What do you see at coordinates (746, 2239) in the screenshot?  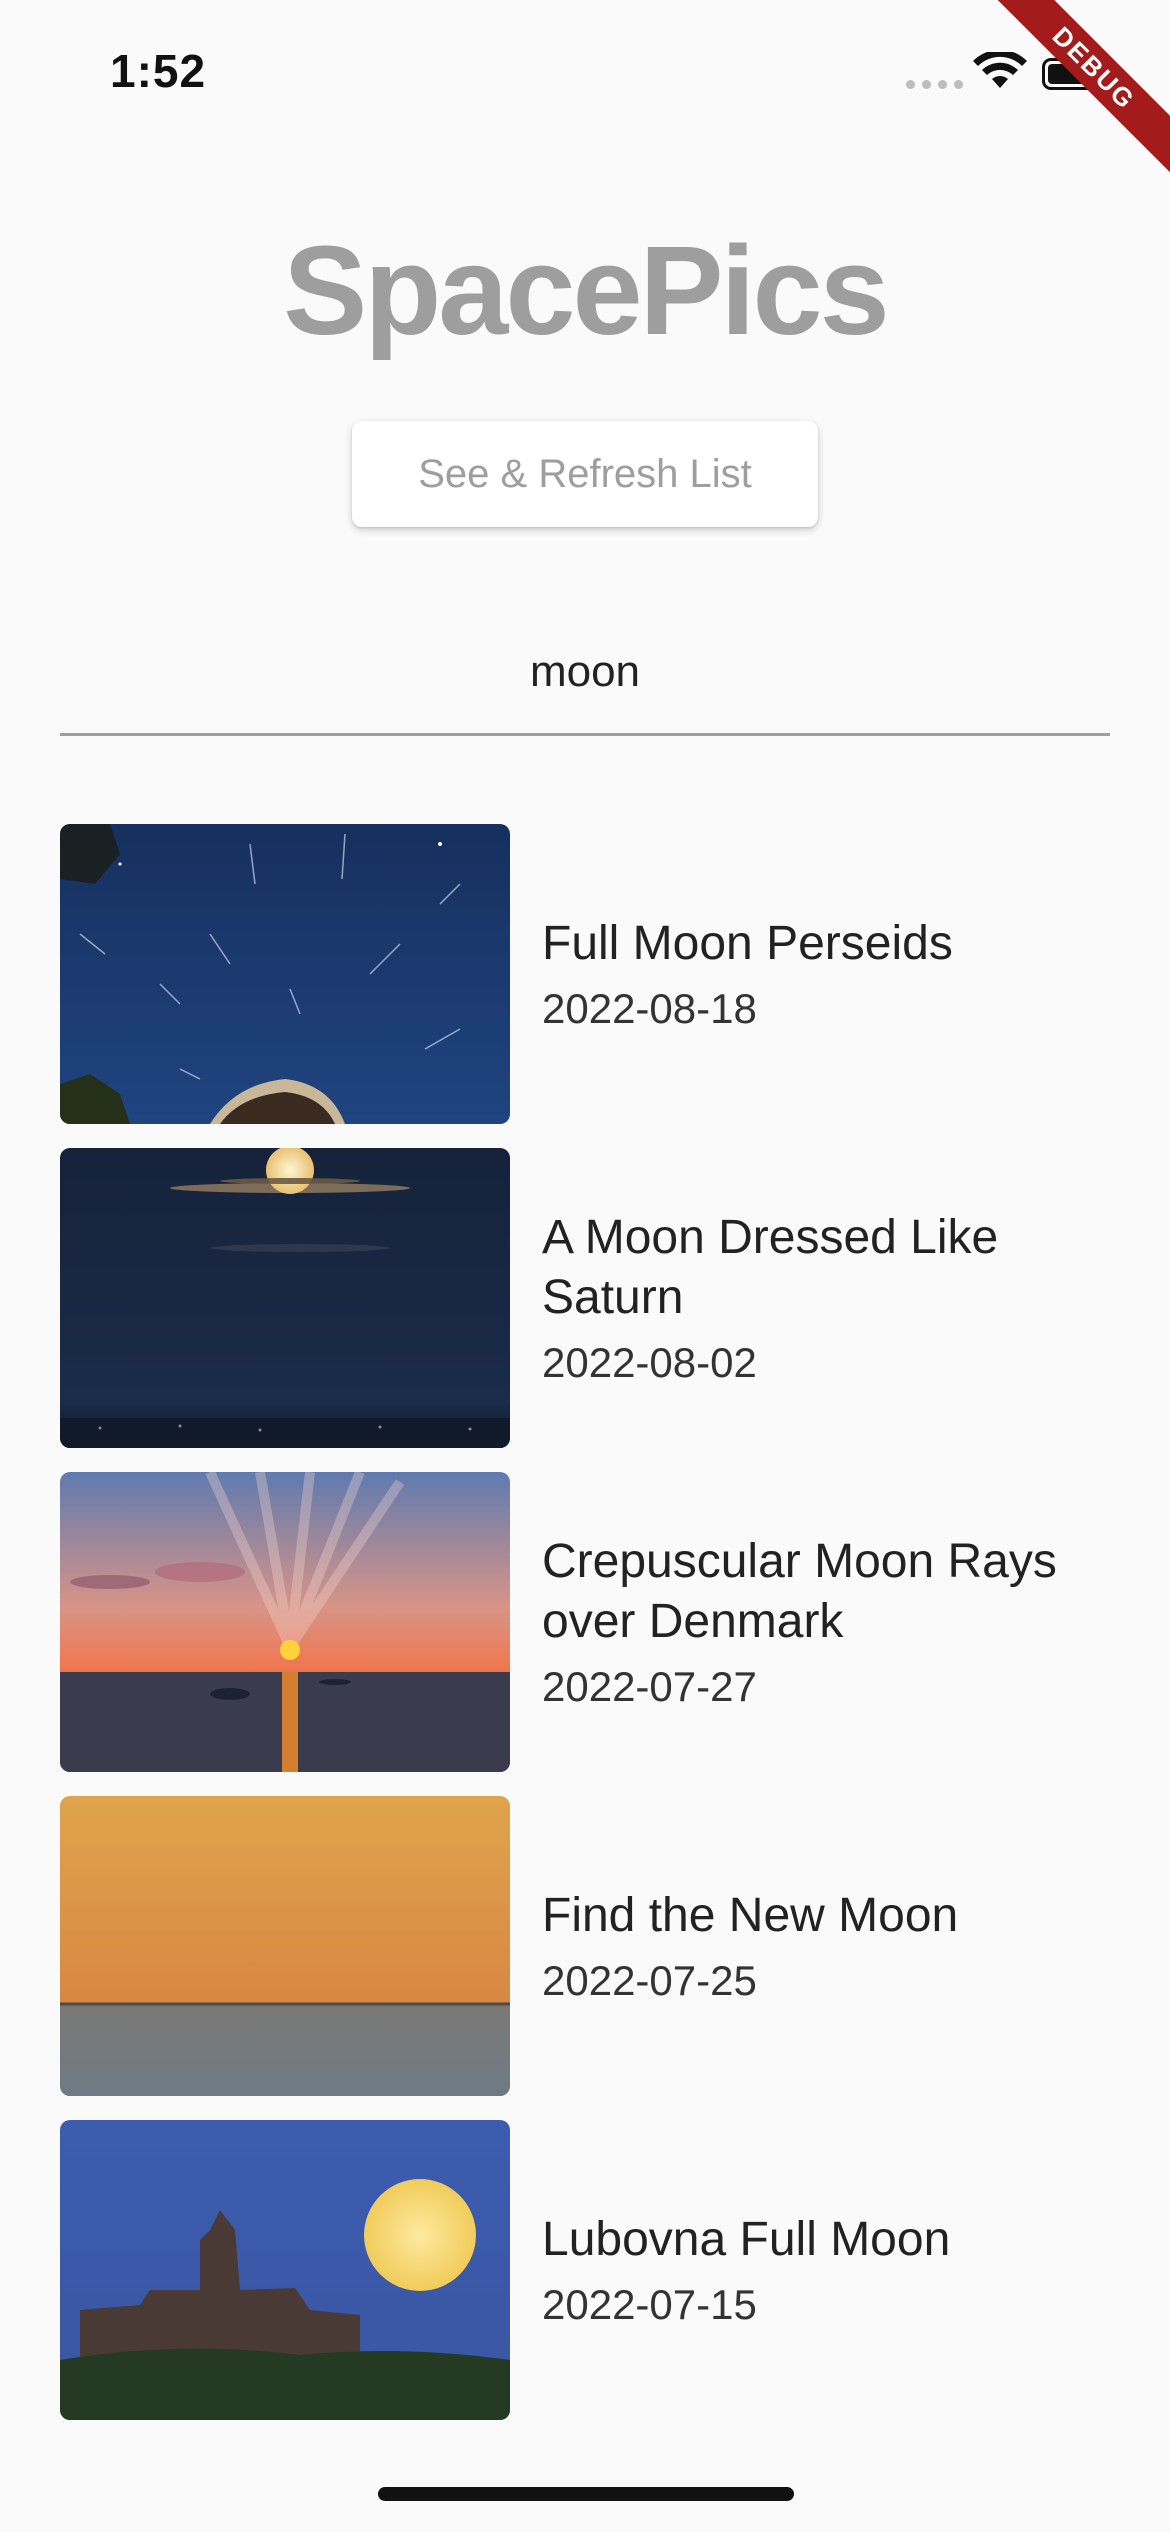 I see `item-title: Lubovna Full Moon` at bounding box center [746, 2239].